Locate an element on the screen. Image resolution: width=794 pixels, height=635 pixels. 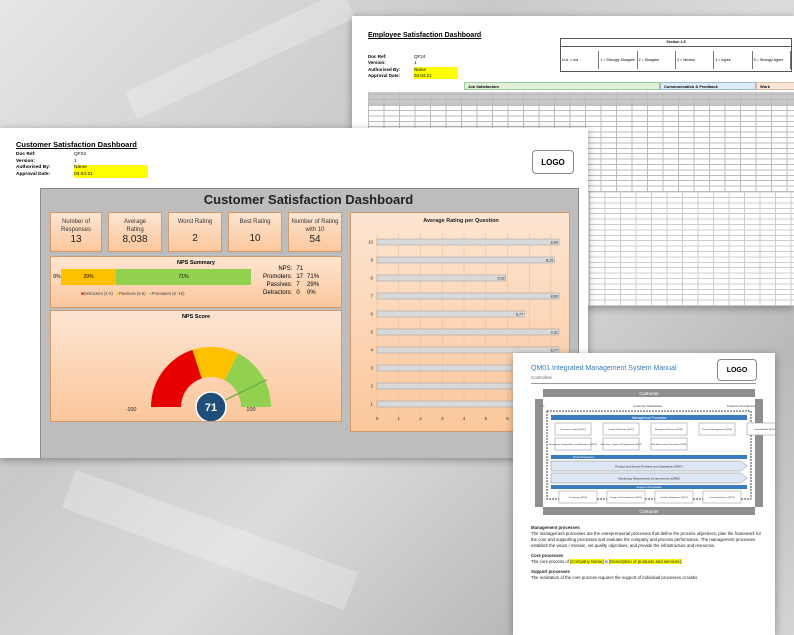
customer-top-label: Customer is located at coordinates (649, 393).